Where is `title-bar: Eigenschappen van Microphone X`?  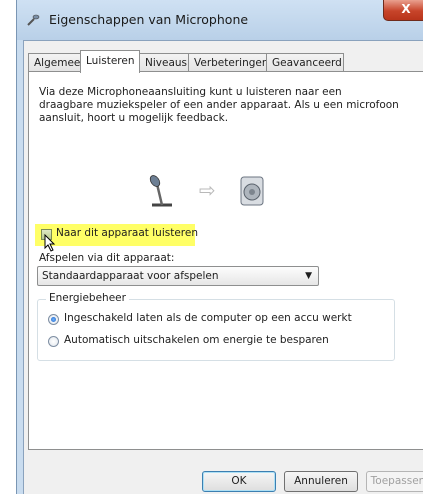
title-bar: Eigenschappen van Microphone X is located at coordinates (220, 20).